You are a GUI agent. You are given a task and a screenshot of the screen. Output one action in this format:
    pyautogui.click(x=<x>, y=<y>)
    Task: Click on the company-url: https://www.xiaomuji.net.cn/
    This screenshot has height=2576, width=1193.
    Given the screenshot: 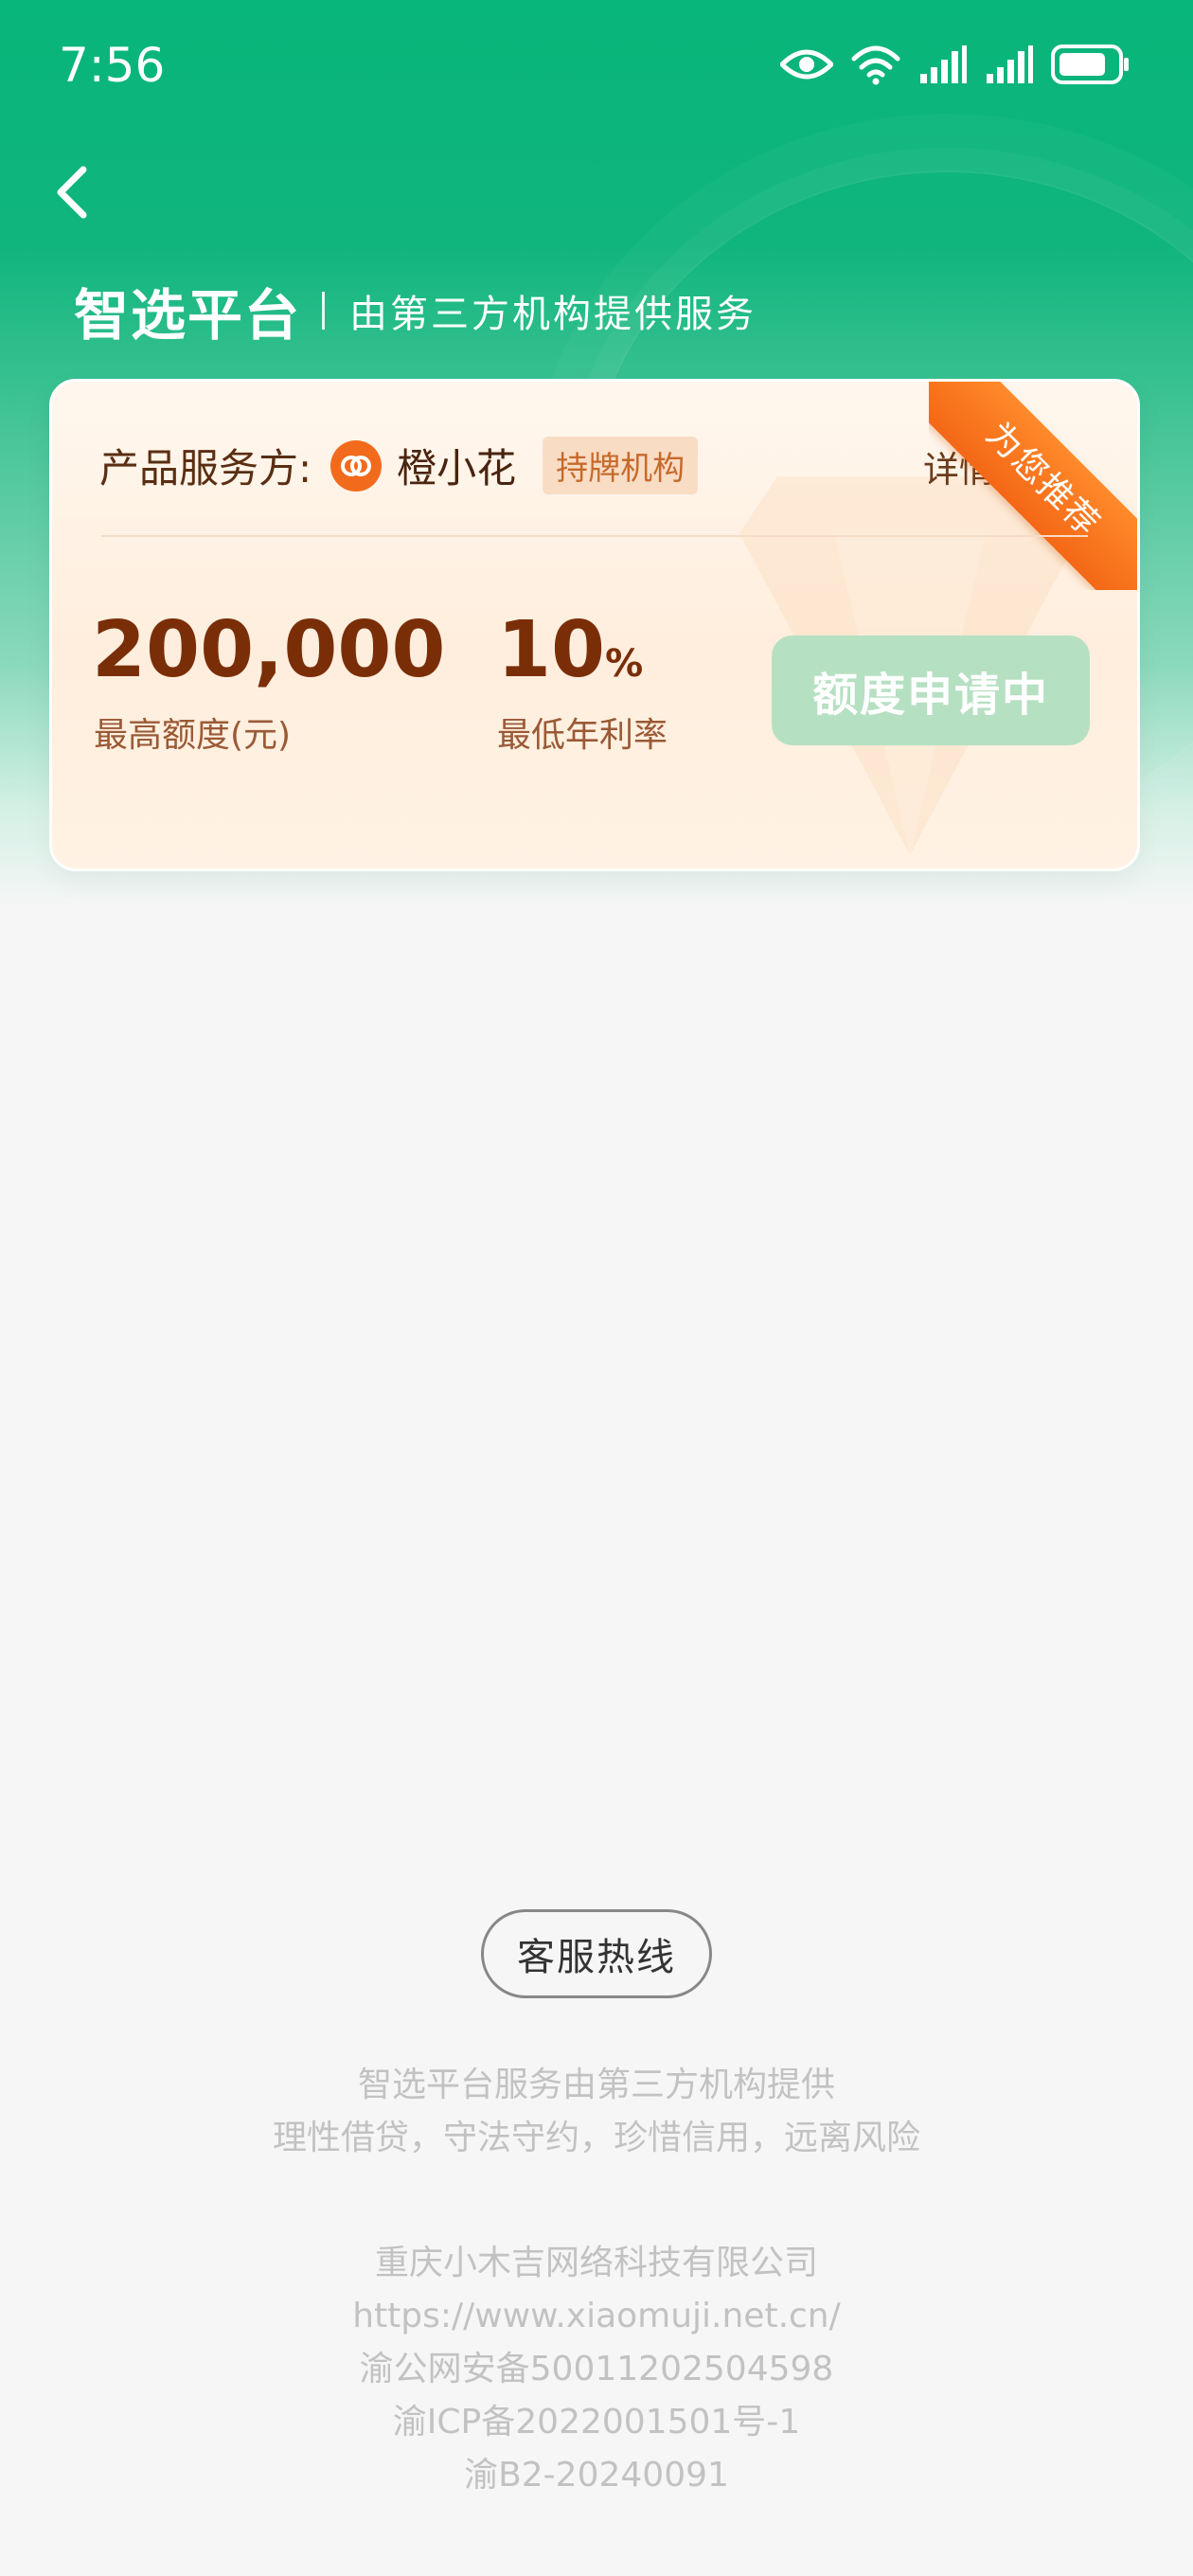 What is the action you would take?
    pyautogui.click(x=596, y=2316)
    